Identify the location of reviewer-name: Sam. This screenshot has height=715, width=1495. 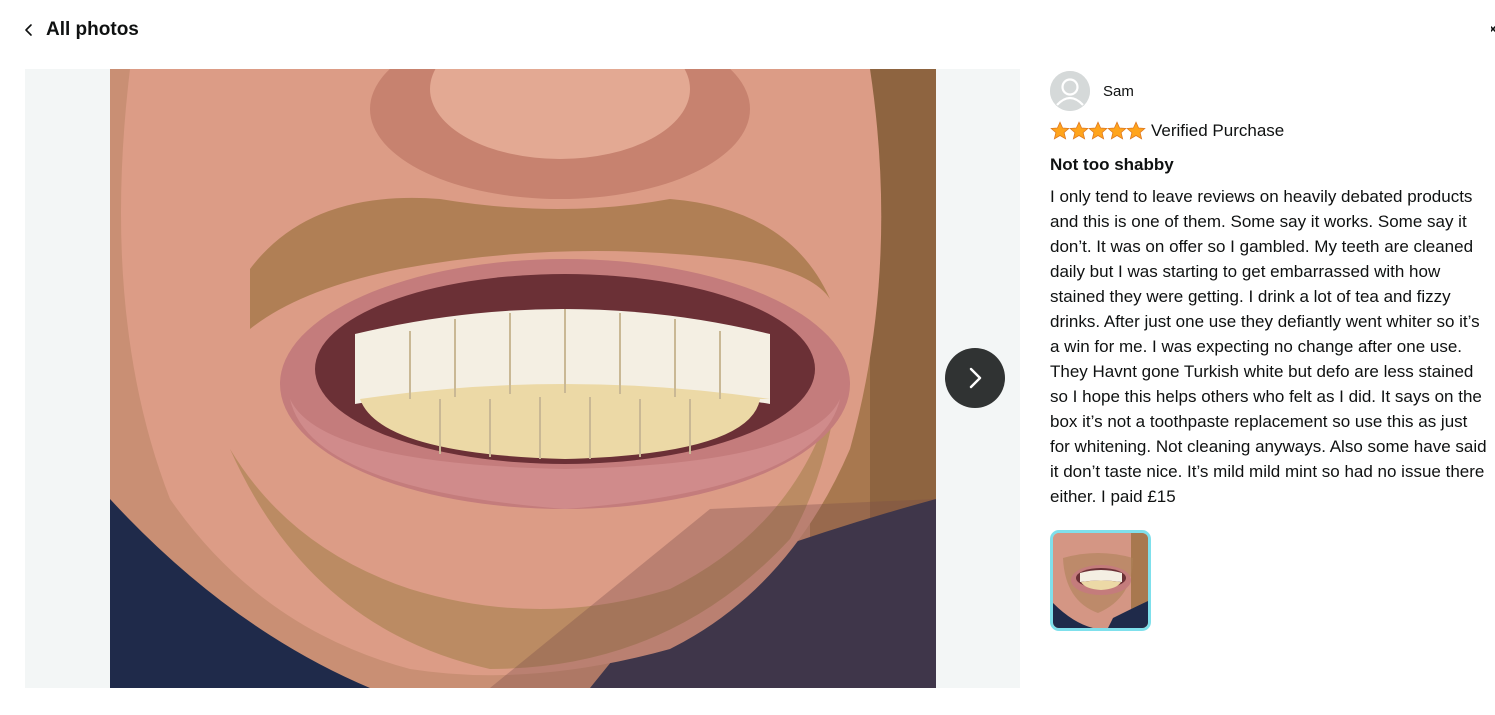
(1118, 91).